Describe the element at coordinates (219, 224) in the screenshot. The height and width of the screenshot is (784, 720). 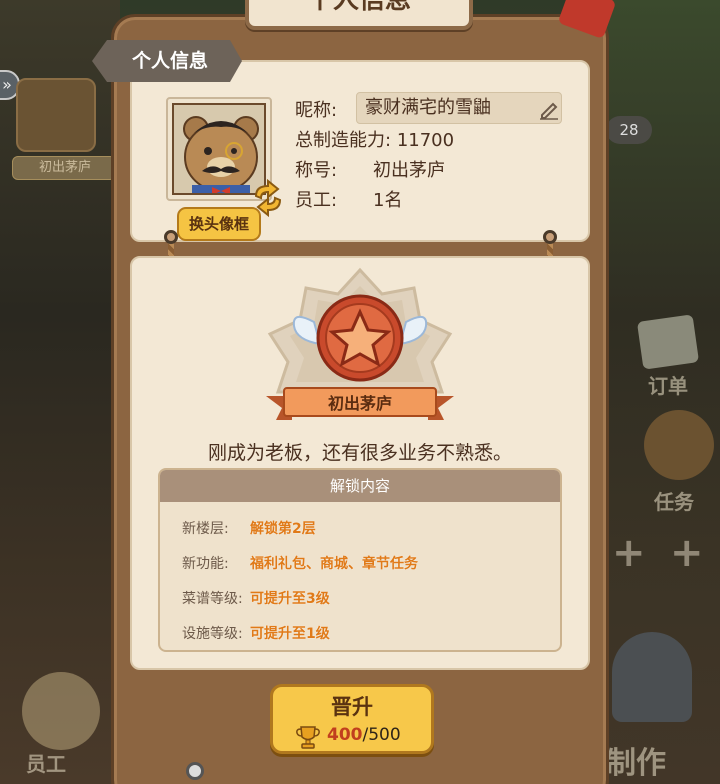
I see `change-frame-button: 换头像框` at that location.